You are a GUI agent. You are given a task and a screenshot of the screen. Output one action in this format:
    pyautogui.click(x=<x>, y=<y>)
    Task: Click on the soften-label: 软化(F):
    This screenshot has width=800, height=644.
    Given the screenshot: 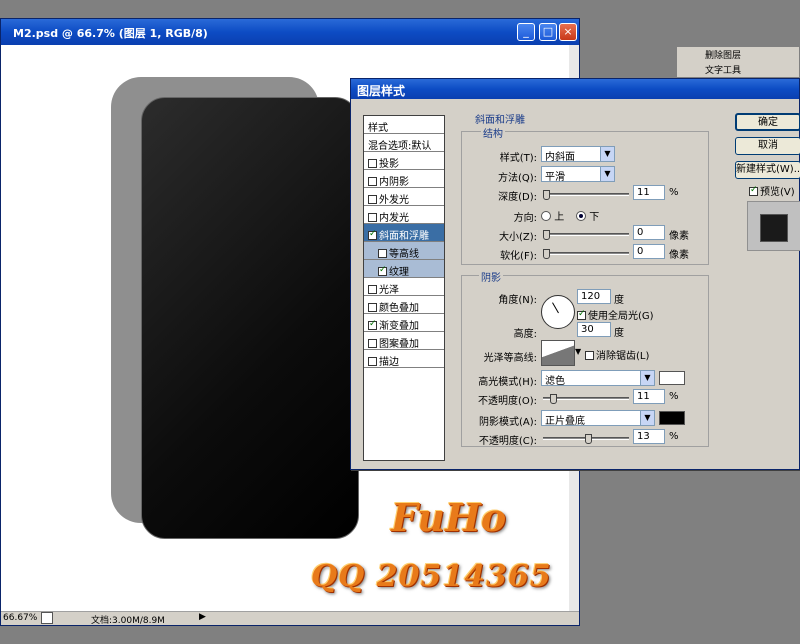 What is the action you would take?
    pyautogui.click(x=518, y=256)
    